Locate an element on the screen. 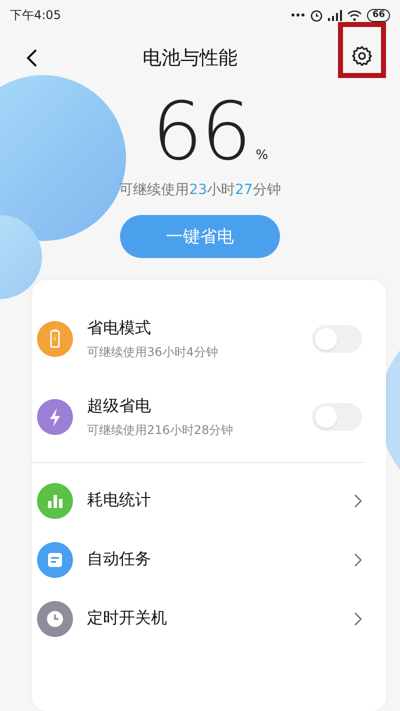 The width and height of the screenshot is (400, 711). mode-title: 省电模式 is located at coordinates (119, 328).